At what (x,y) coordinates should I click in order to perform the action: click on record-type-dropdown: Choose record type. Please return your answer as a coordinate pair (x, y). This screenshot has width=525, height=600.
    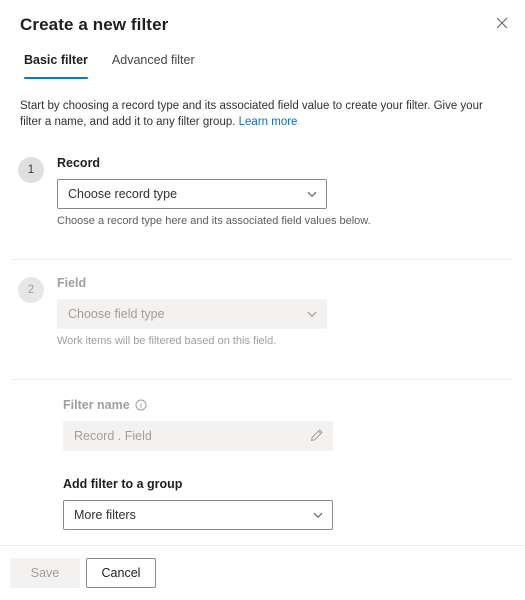
    Looking at the image, I should click on (192, 194).